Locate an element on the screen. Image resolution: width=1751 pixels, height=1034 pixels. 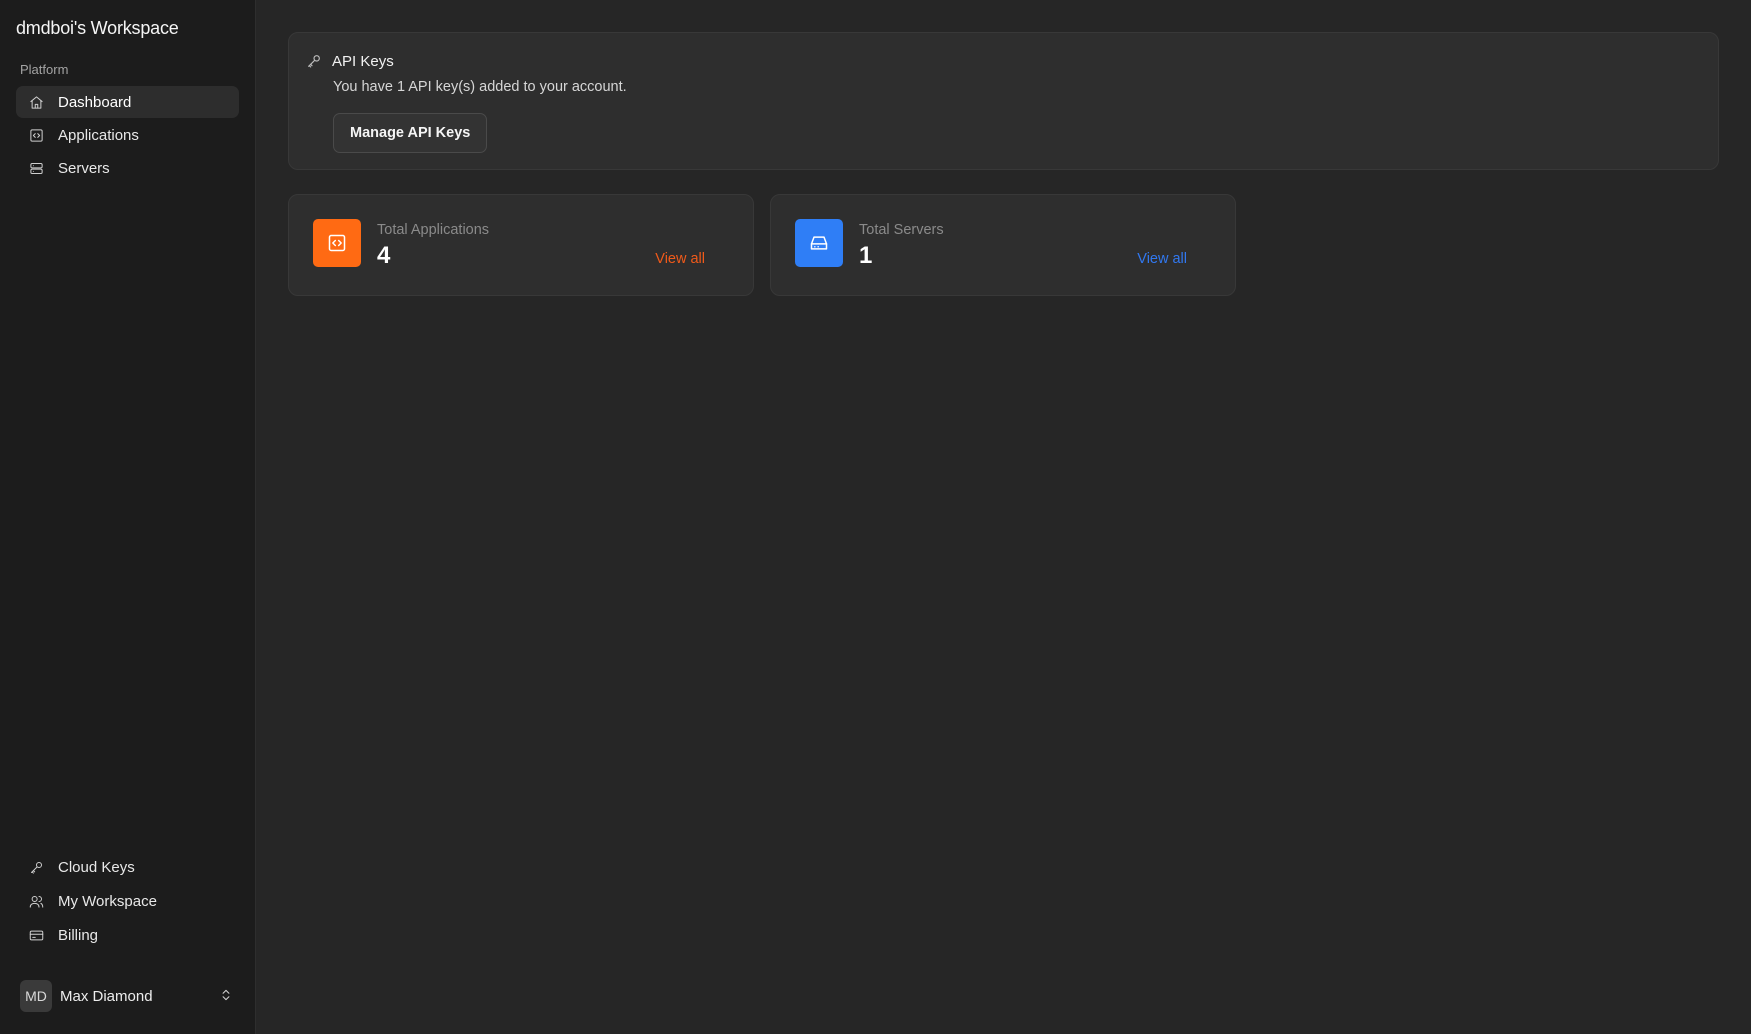
credit-card-icon is located at coordinates (36, 935).